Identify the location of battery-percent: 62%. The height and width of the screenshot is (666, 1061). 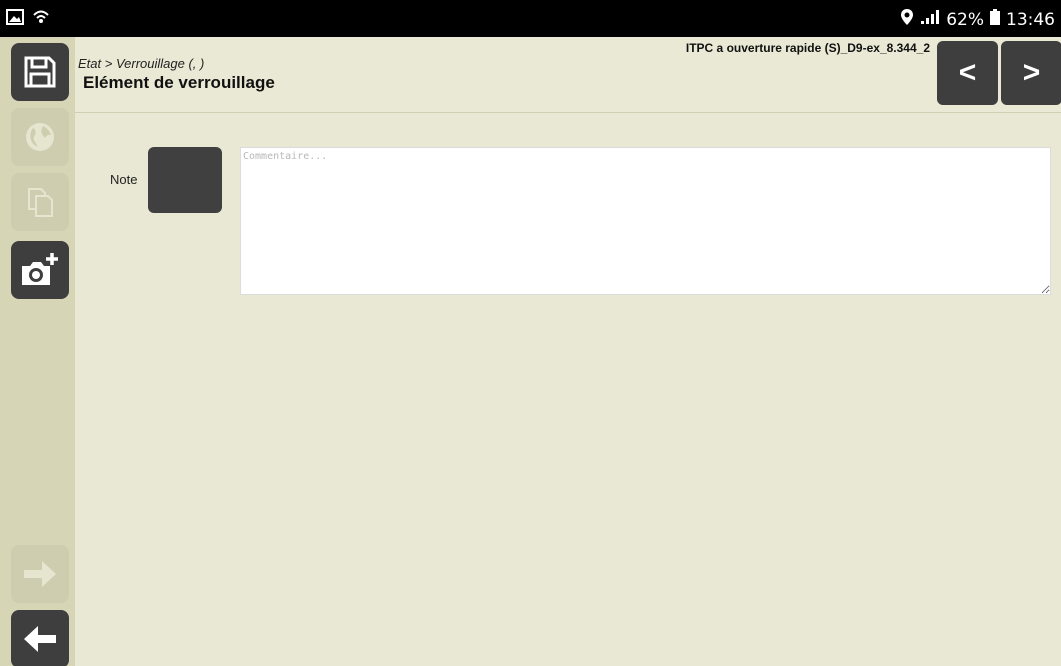
(965, 19).